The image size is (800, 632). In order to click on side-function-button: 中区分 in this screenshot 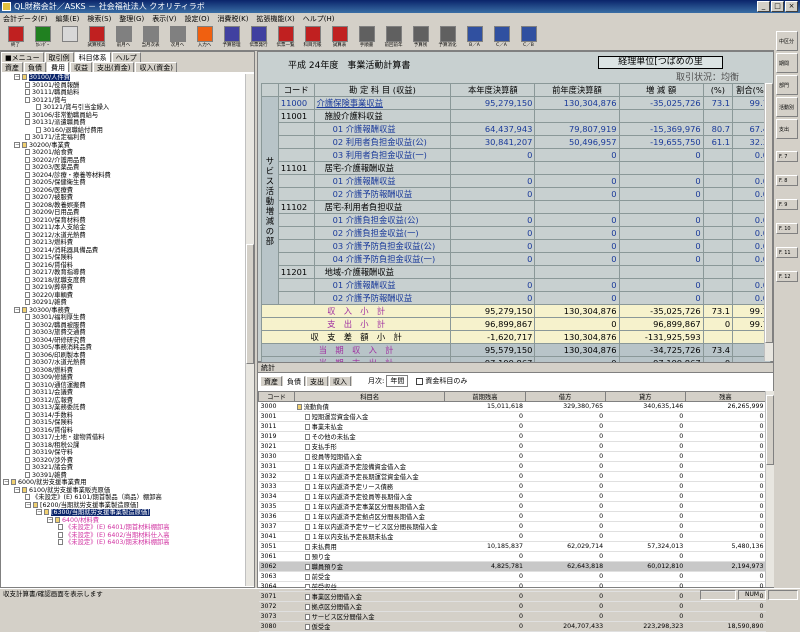, I will do `click(787, 41)`.